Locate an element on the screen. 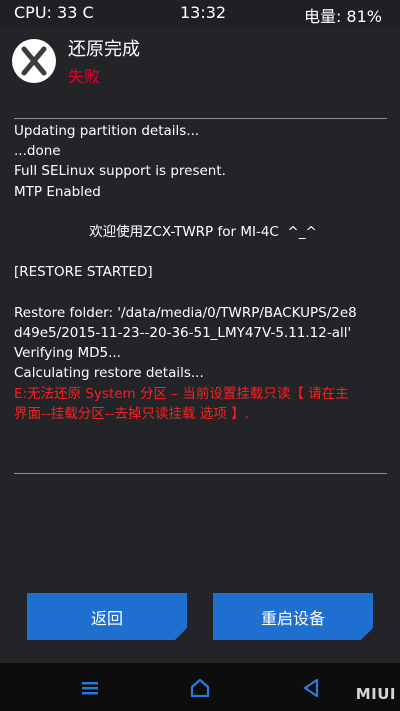 The height and width of the screenshot is (711, 400). navigation-bar: MIUI is located at coordinates (200, 687).